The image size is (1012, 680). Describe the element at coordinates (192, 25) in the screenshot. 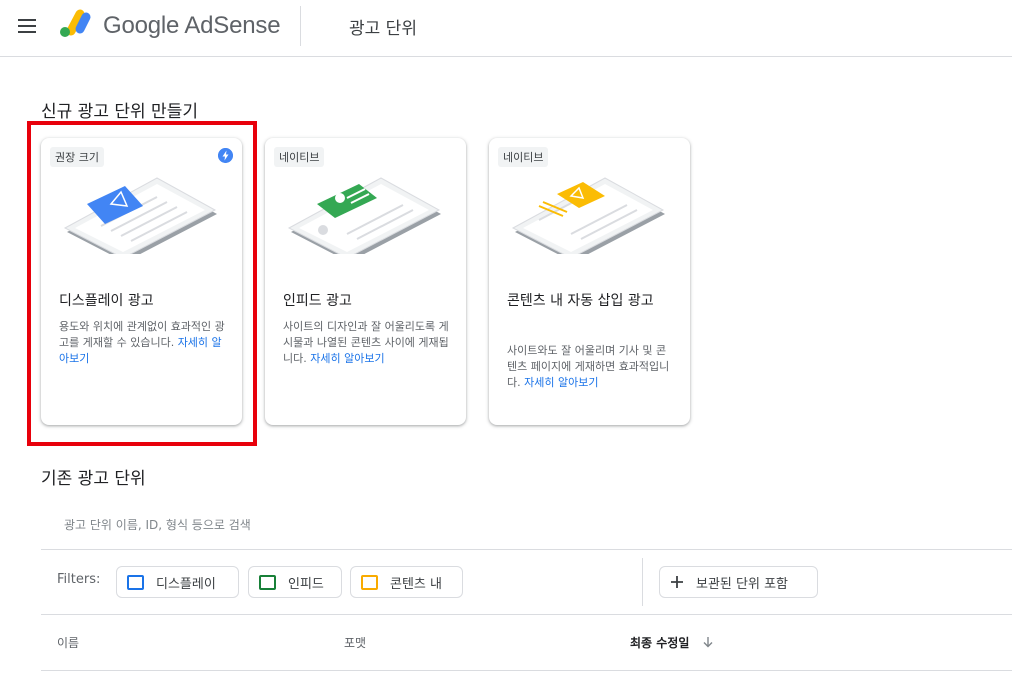

I see `brand-name: Google AdSense` at that location.